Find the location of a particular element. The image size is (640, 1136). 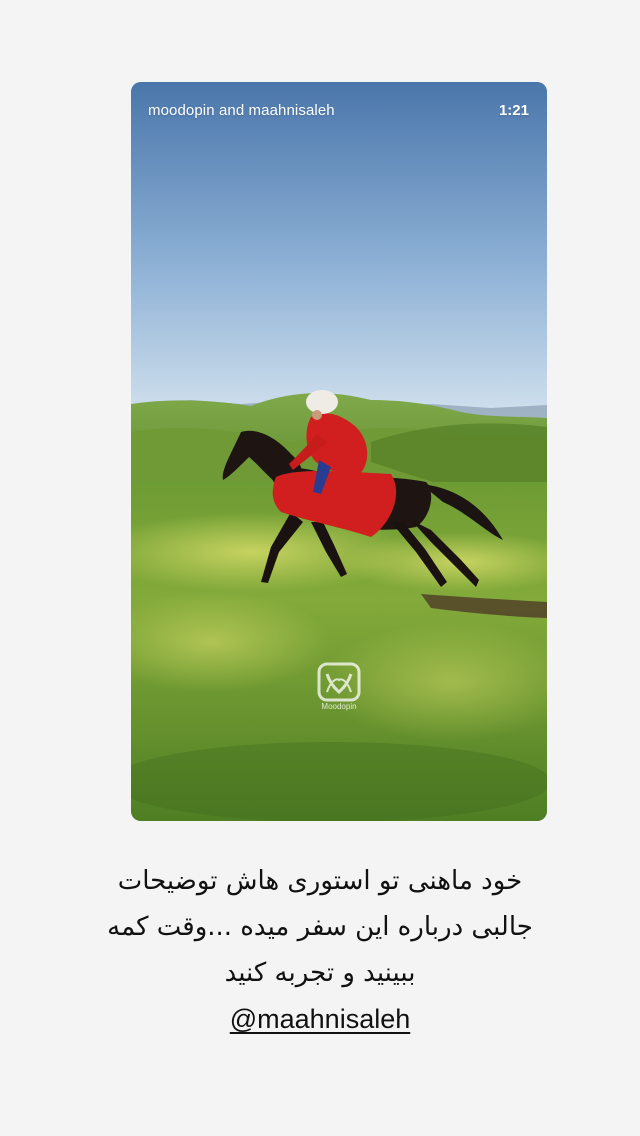

caption-line-3: ببینید و تجربه کنید is located at coordinates (320, 973).